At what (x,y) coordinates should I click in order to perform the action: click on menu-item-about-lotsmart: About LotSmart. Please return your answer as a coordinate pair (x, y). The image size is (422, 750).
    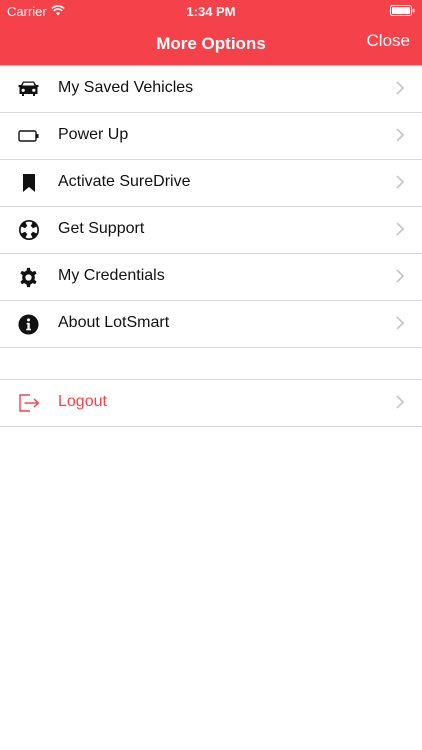
    Looking at the image, I should click on (211, 324).